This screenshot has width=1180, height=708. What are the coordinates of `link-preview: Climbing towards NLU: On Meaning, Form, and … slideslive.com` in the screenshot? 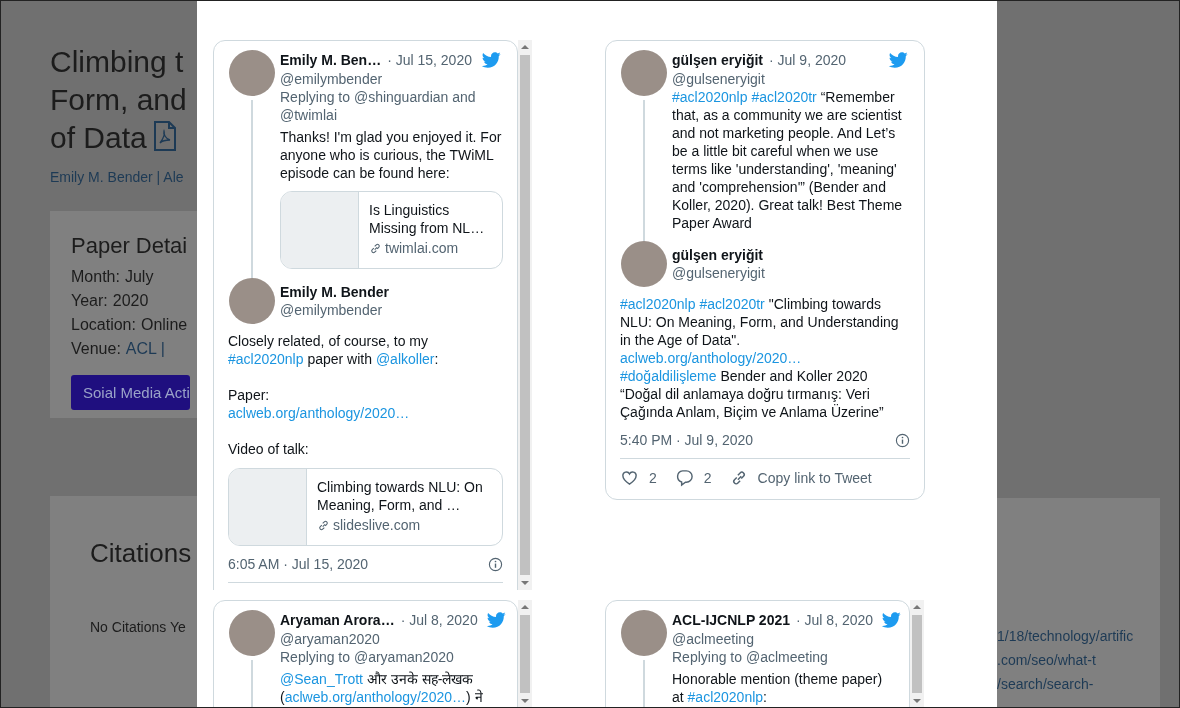 It's located at (365, 507).